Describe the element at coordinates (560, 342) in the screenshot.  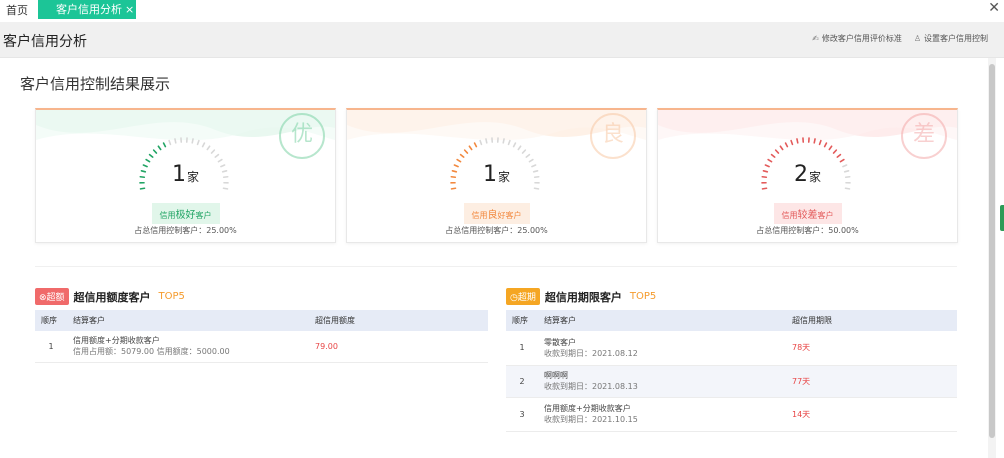
I see `row-customer: 零散客户` at that location.